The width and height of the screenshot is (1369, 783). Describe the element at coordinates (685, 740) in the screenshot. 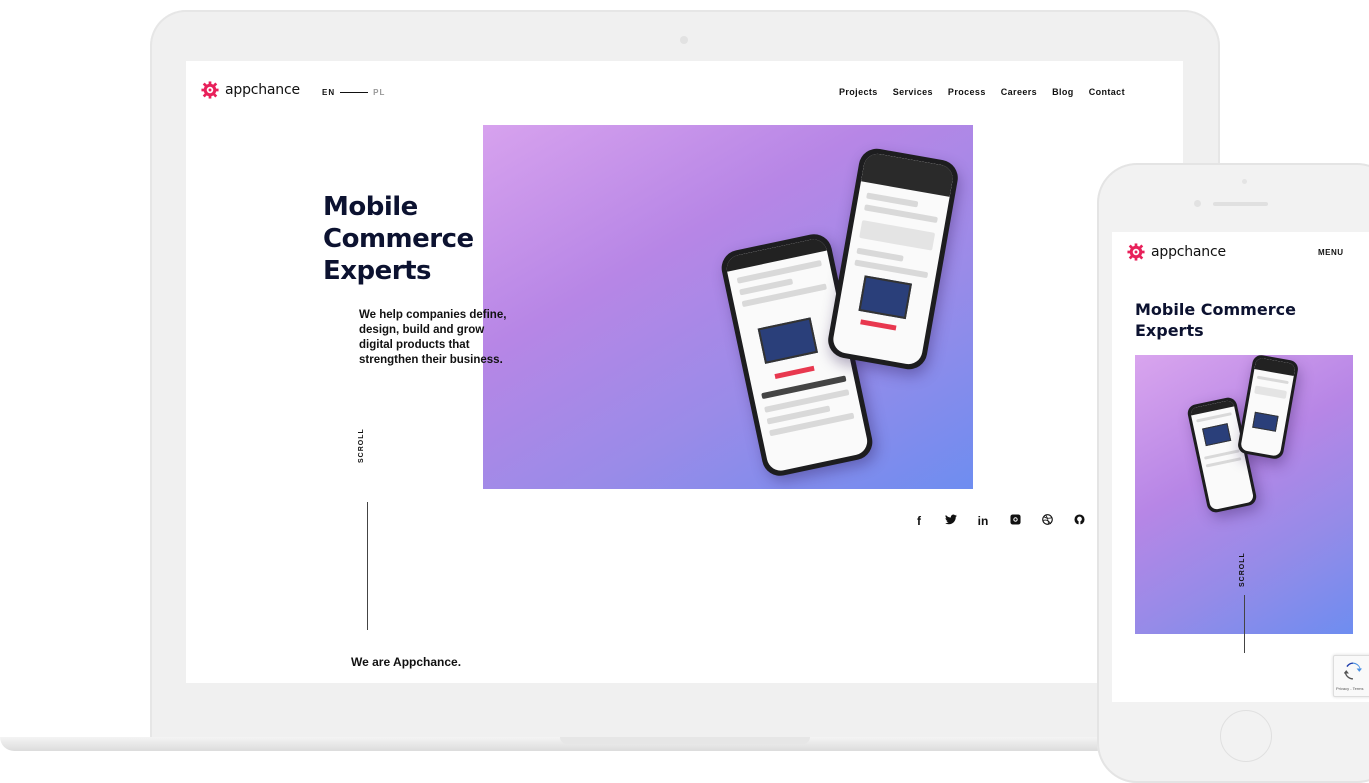

I see `laptop-base-notch` at that location.